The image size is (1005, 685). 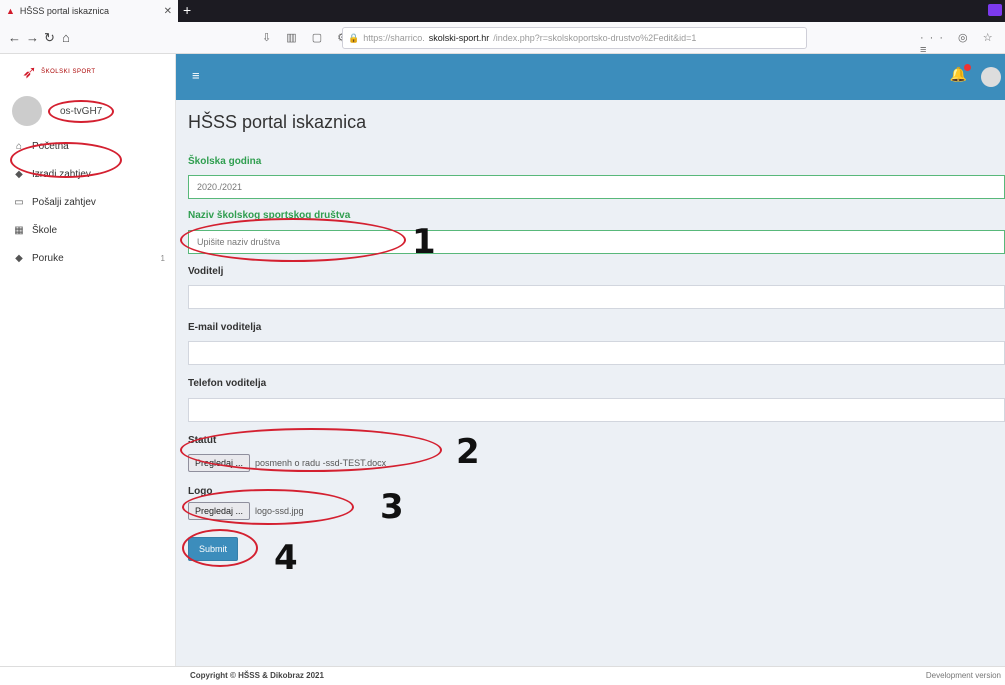 I want to click on leader-email-label: E-mail voditelja, so click(x=225, y=327).